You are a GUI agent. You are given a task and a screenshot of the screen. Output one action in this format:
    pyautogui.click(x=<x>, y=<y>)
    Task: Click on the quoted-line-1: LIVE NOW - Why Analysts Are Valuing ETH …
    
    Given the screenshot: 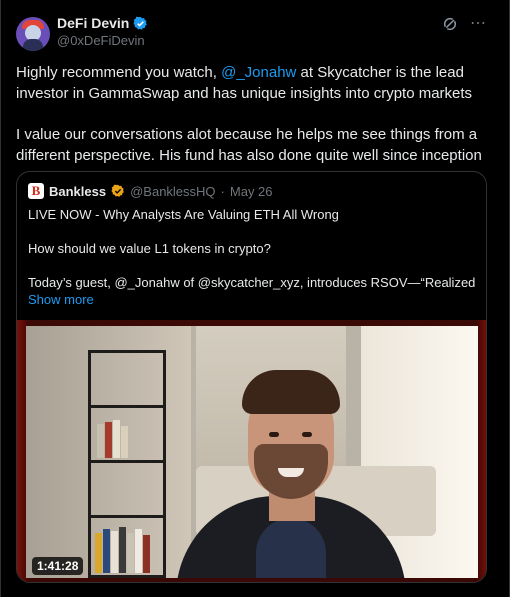 What is the action you would take?
    pyautogui.click(x=183, y=214)
    